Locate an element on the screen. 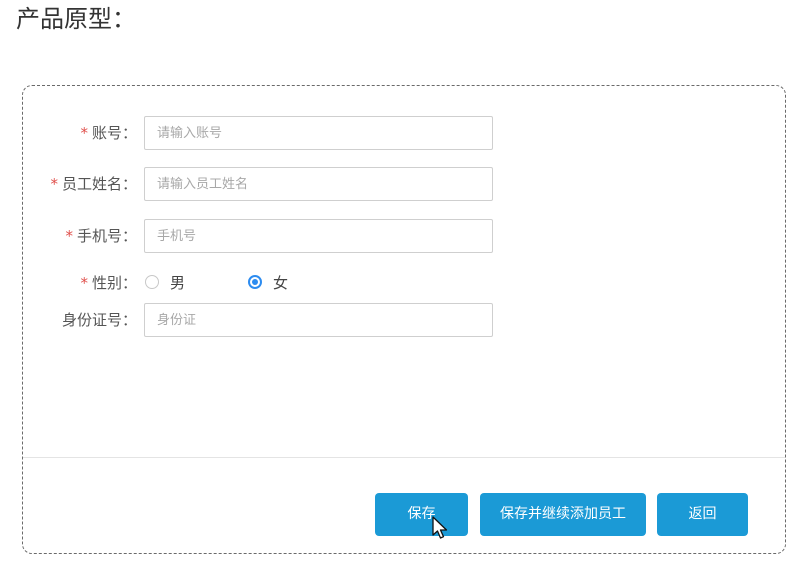 The height and width of the screenshot is (579, 809). id-number-label: 身份证号： is located at coordinates (99, 320).